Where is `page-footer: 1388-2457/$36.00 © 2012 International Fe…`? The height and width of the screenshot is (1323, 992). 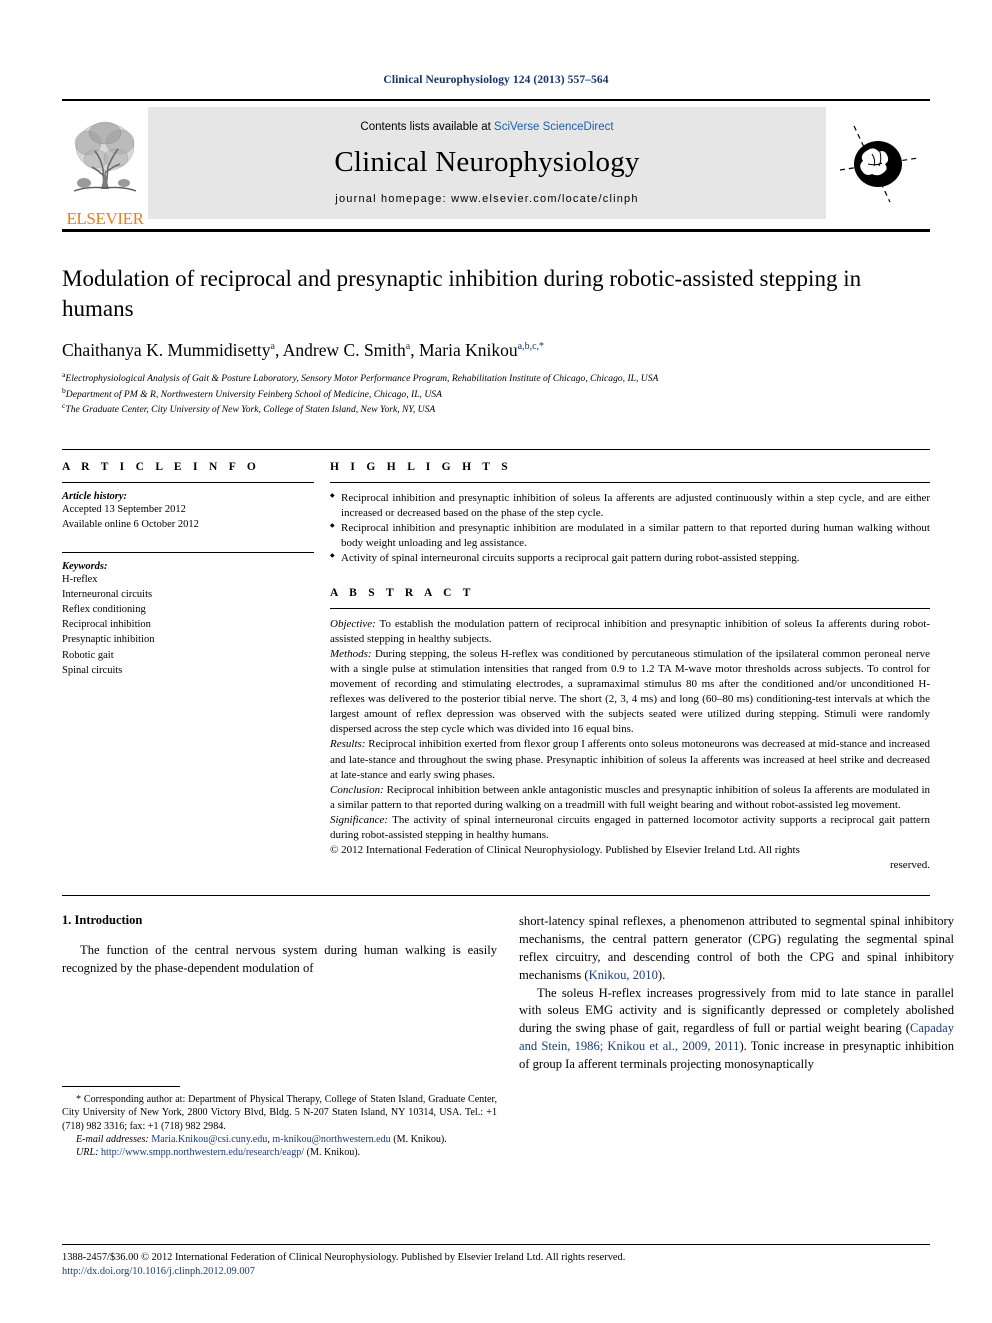 page-footer: 1388-2457/$36.00 © 2012 International Fe… is located at coordinates (496, 1261).